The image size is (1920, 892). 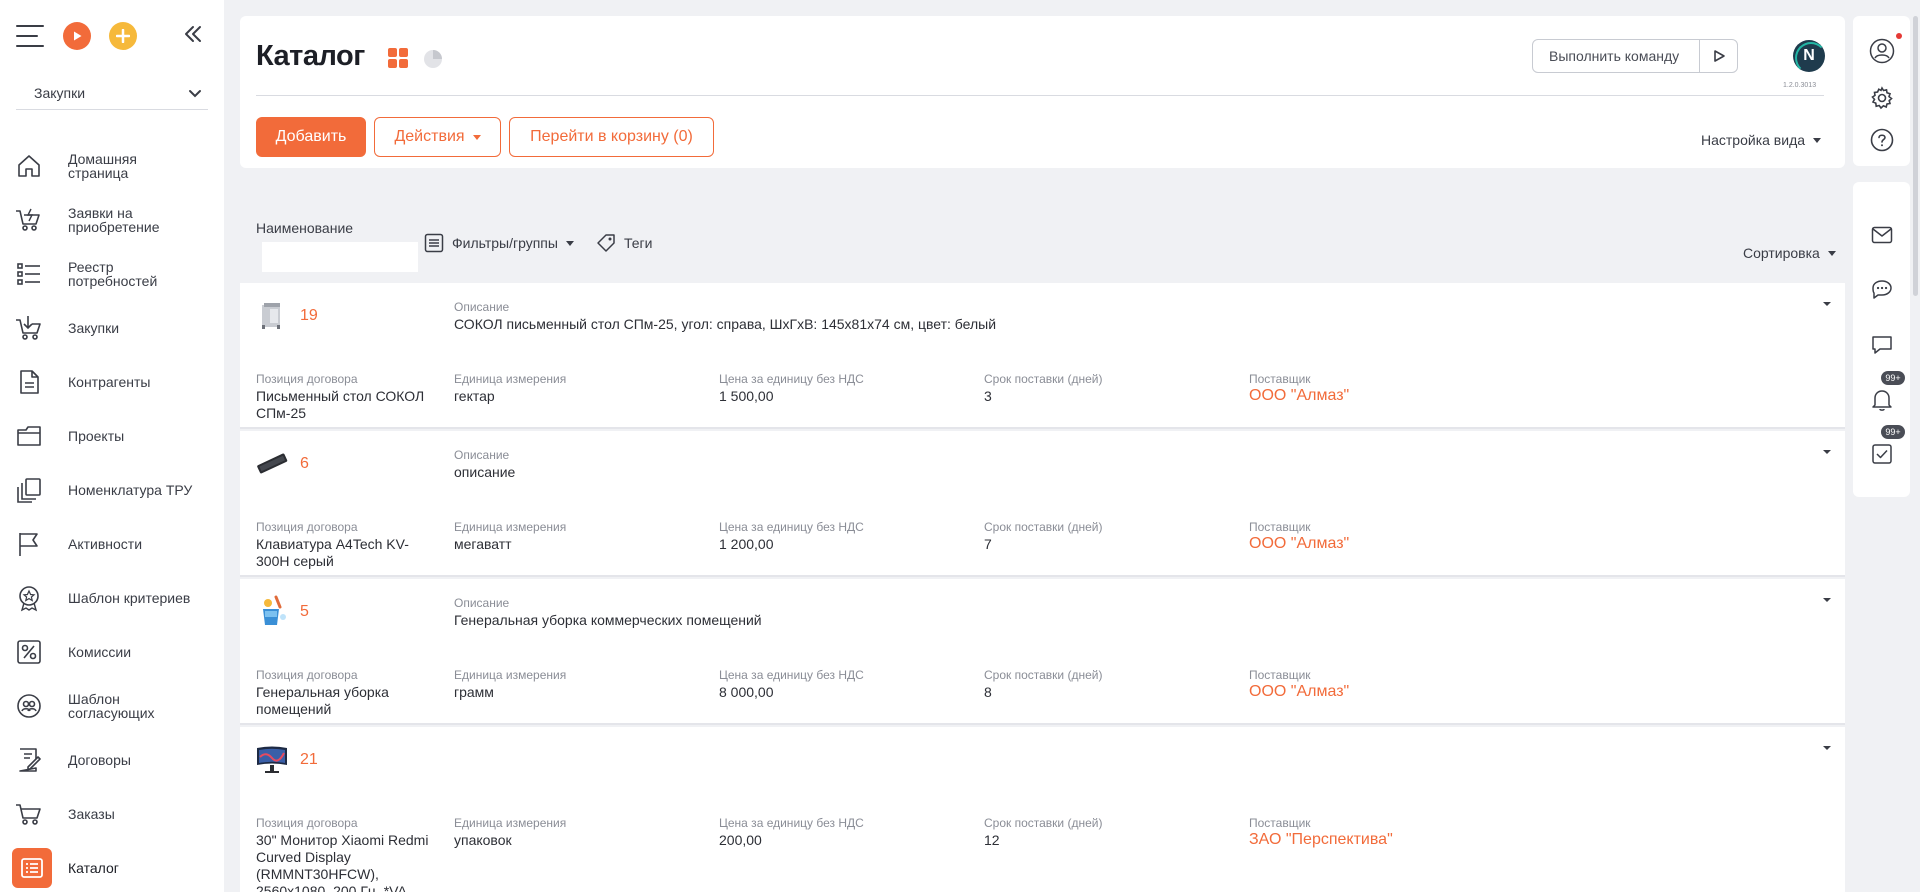 I want to click on price-value: 1 200,00, so click(x=746, y=544).